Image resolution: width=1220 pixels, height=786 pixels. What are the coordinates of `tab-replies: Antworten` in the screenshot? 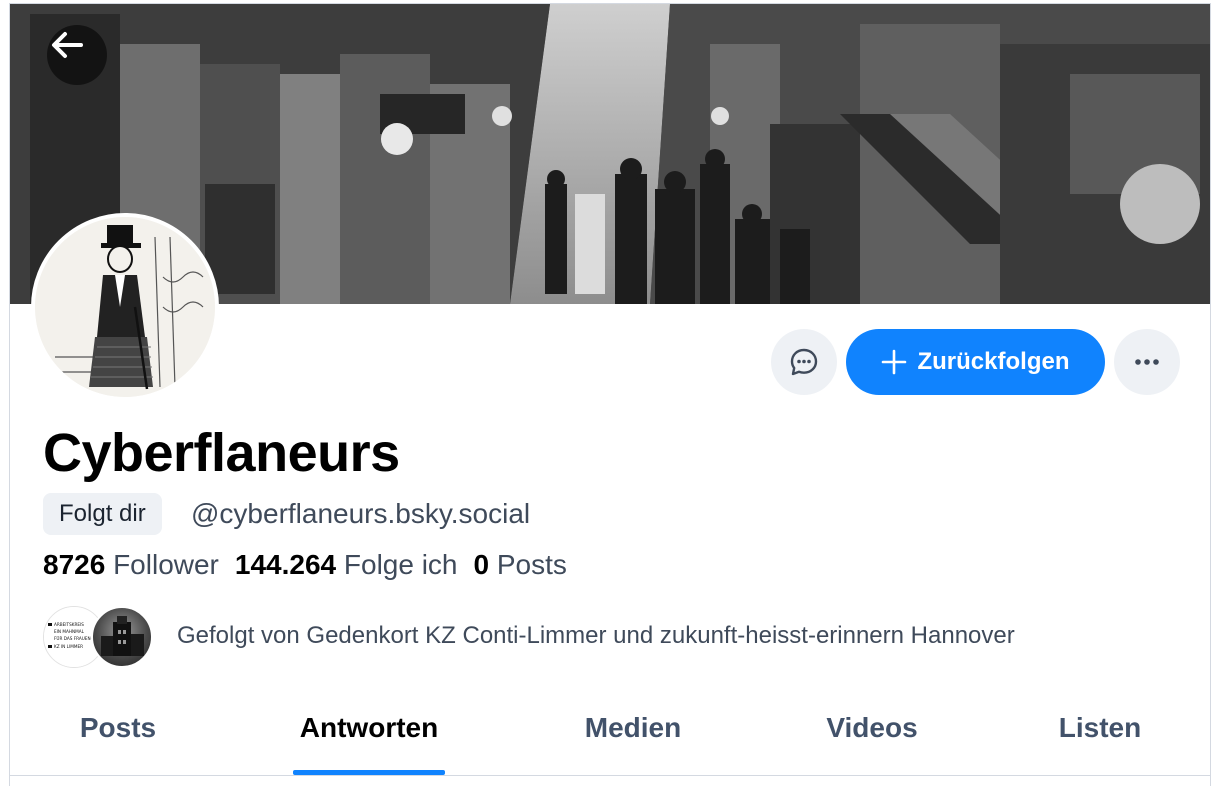 It's located at (369, 740).